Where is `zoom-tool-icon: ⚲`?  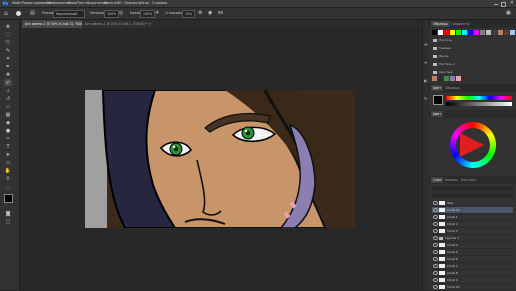 zoom-tool-icon: ⚲ is located at coordinates (8, 178).